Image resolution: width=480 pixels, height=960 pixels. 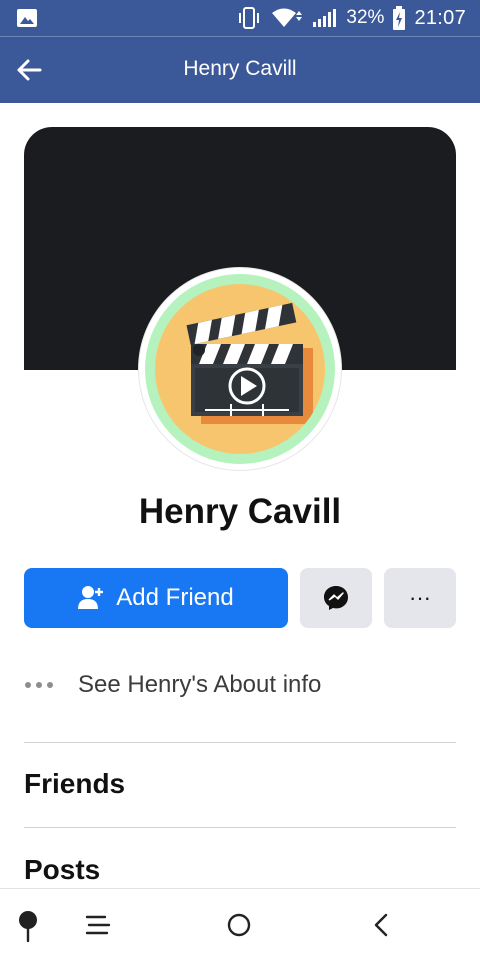 I want to click on about-info-label: See Henry's About info, so click(x=200, y=684).